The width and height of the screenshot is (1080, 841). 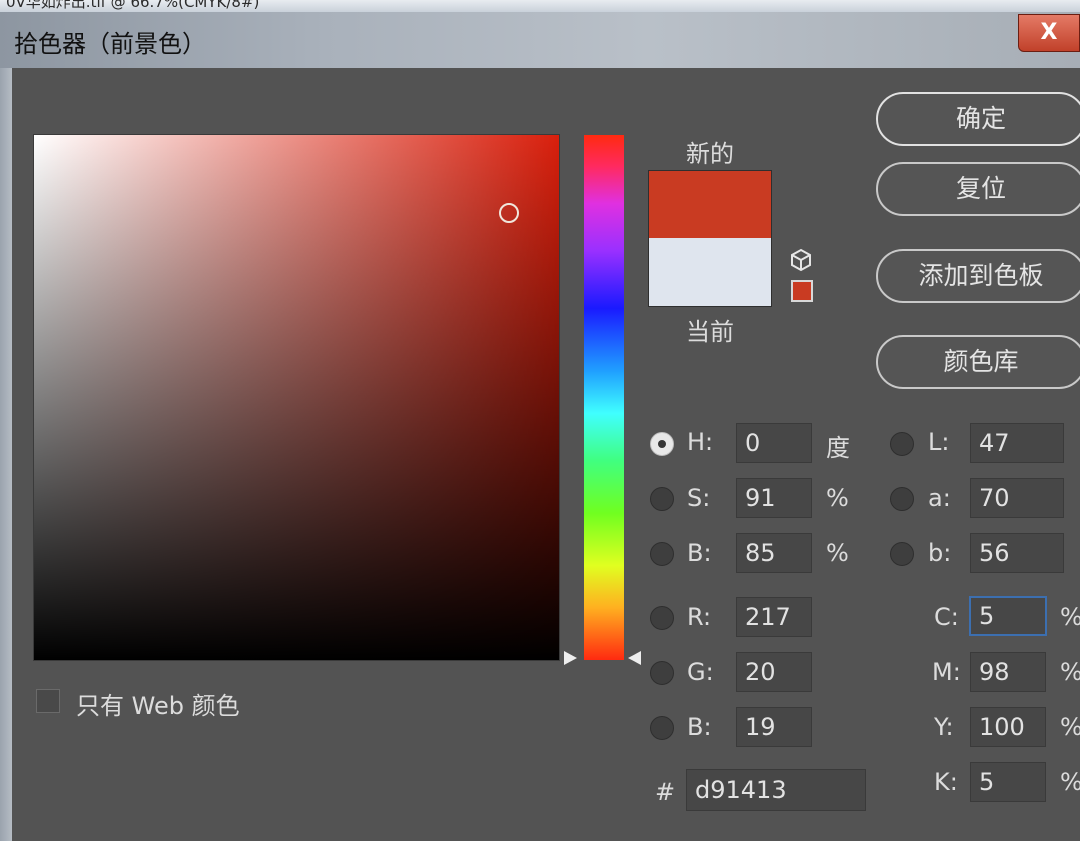 I want to click on close-button: X, so click(x=1049, y=33).